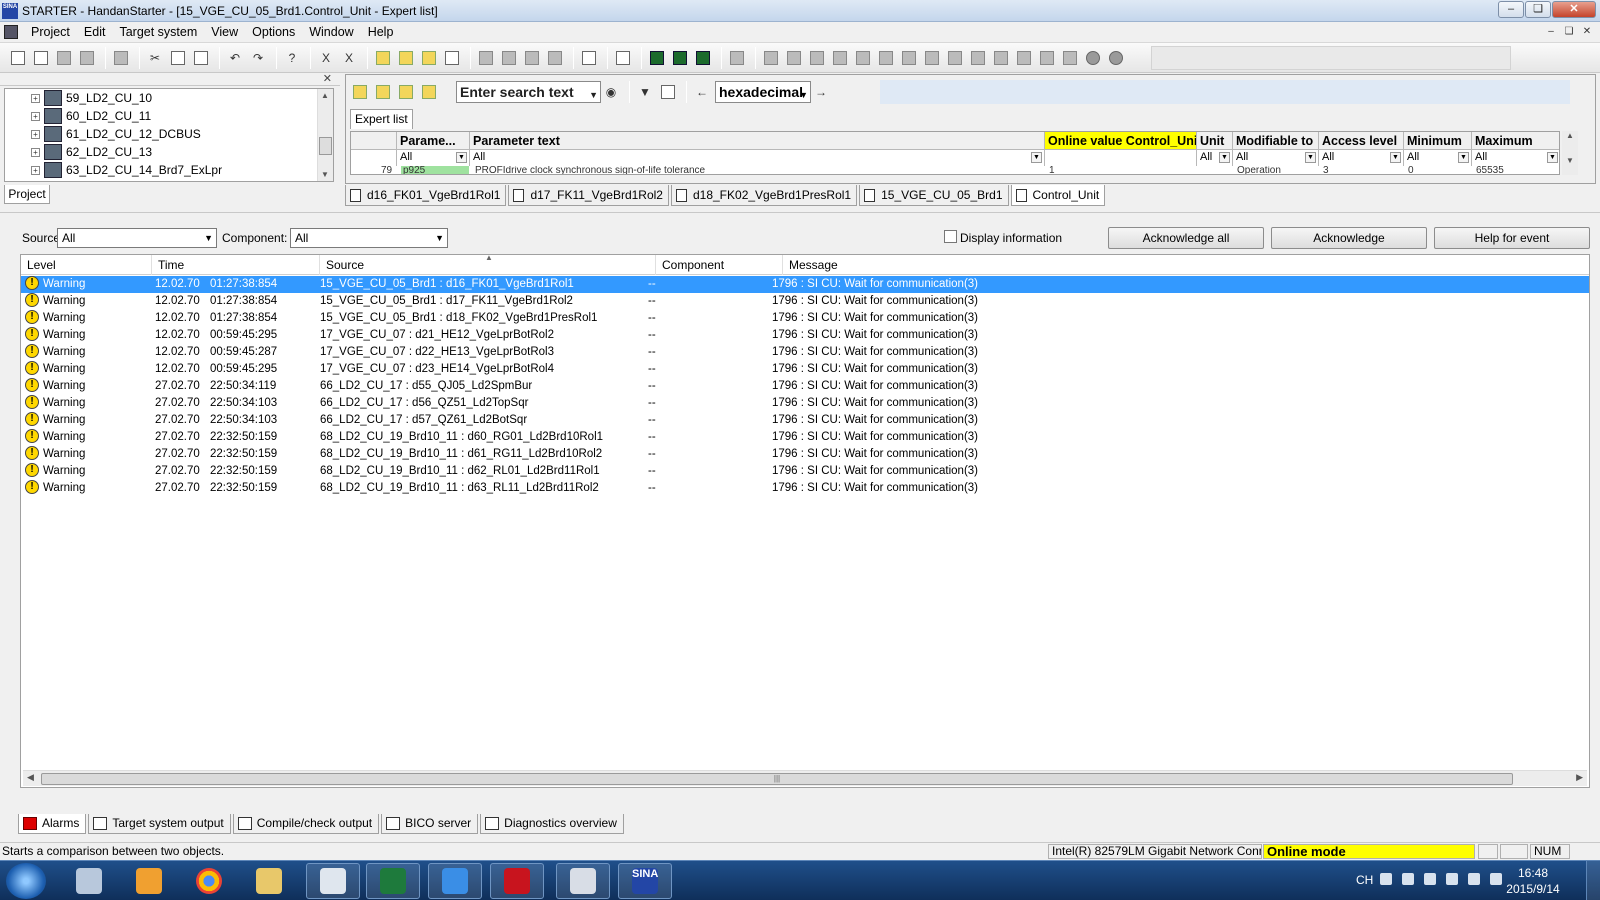 Image resolution: width=1600 pixels, height=900 pixels. What do you see at coordinates (623, 58) in the screenshot?
I see `accessible-nodes-icon` at bounding box center [623, 58].